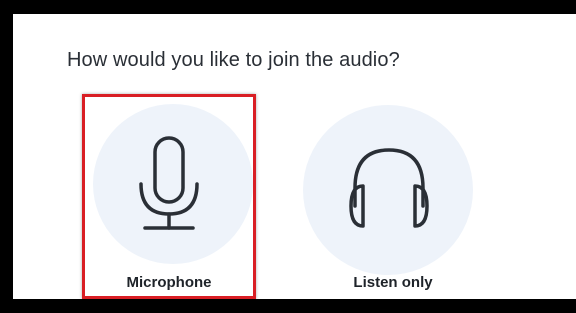 The image size is (576, 313). Describe the element at coordinates (169, 282) in the screenshot. I see `microphone-label: Microphone` at that location.